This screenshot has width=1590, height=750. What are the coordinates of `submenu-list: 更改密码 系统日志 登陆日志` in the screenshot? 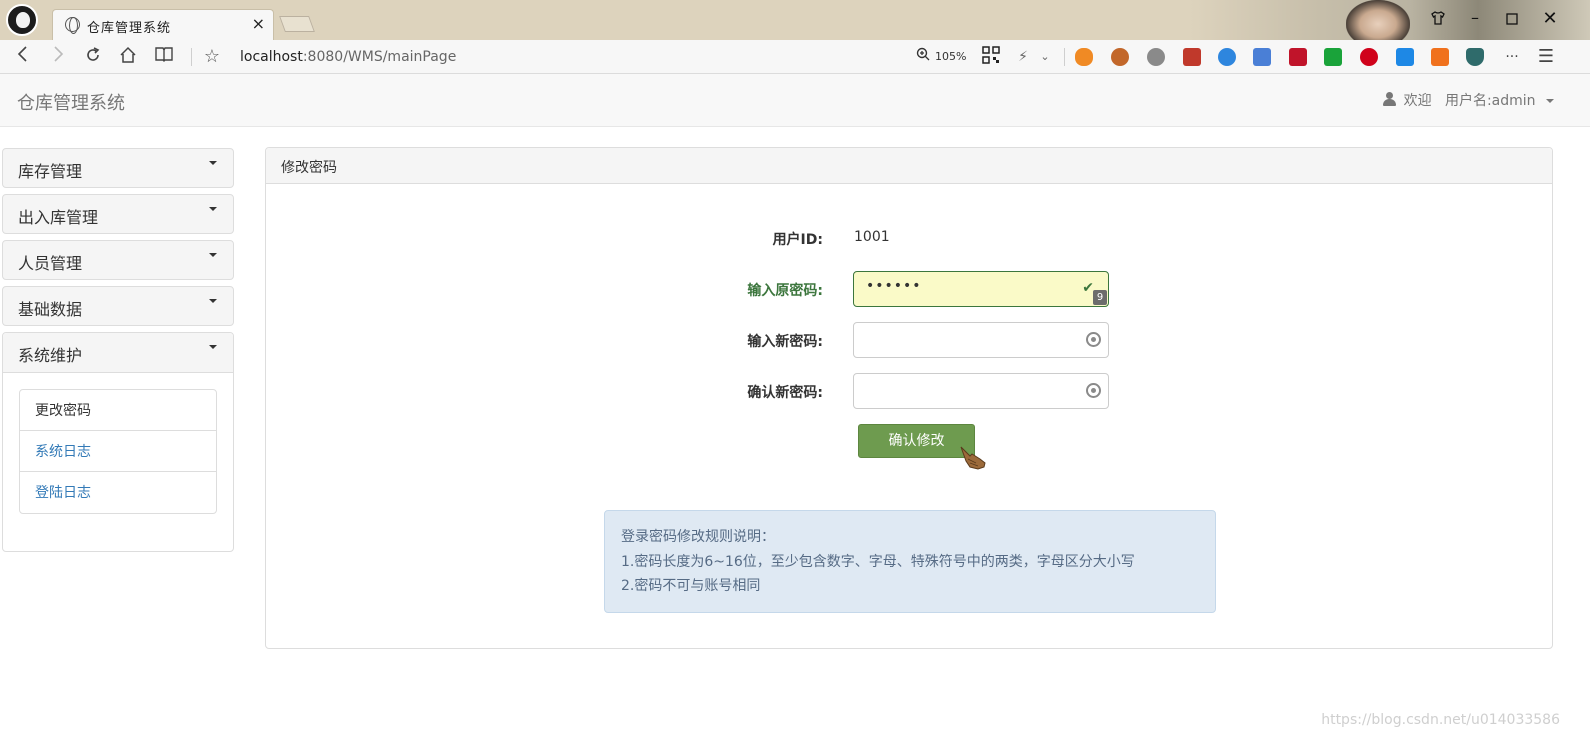 It's located at (118, 451).